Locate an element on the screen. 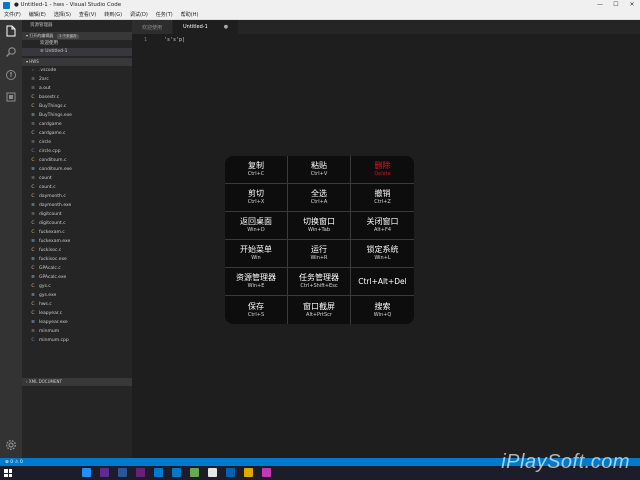 This screenshot has width=640, height=480. close-window-button: ✕ is located at coordinates (632, 5).